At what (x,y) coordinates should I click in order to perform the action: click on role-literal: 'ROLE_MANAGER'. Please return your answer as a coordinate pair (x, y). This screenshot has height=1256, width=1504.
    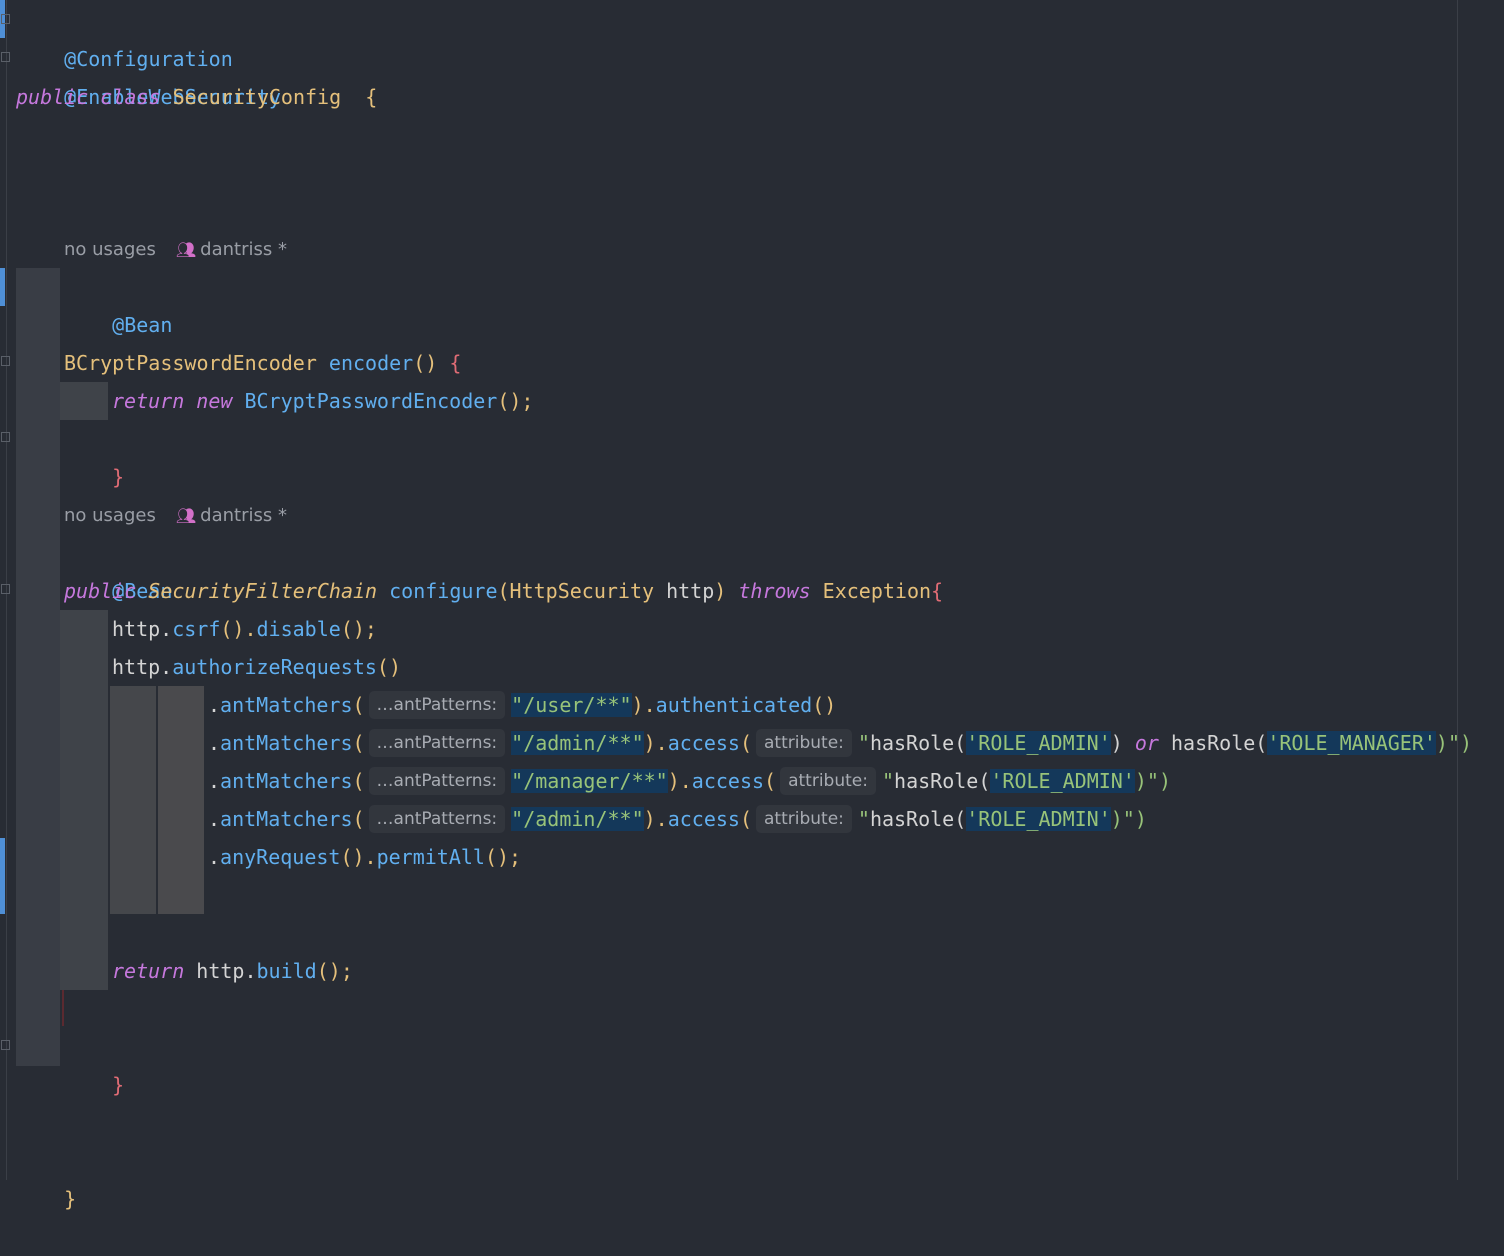
    Looking at the image, I should click on (1351, 743).